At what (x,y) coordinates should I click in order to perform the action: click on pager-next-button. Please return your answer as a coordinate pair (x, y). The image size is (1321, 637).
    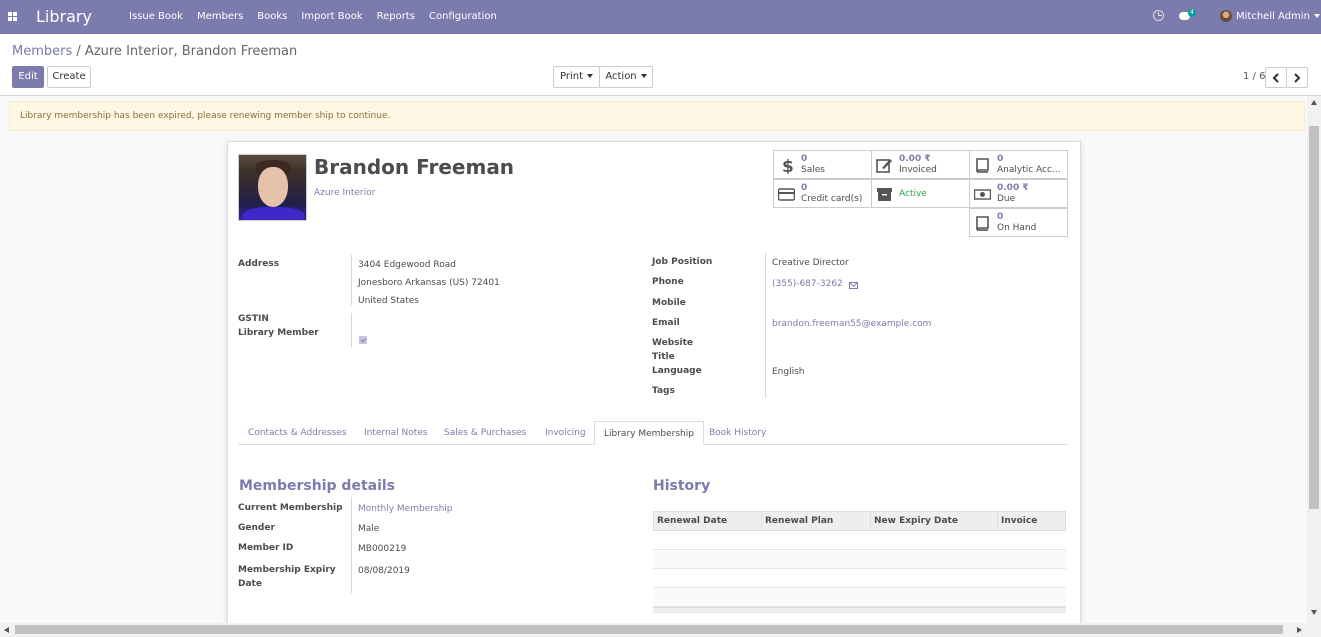
    Looking at the image, I should click on (1297, 77).